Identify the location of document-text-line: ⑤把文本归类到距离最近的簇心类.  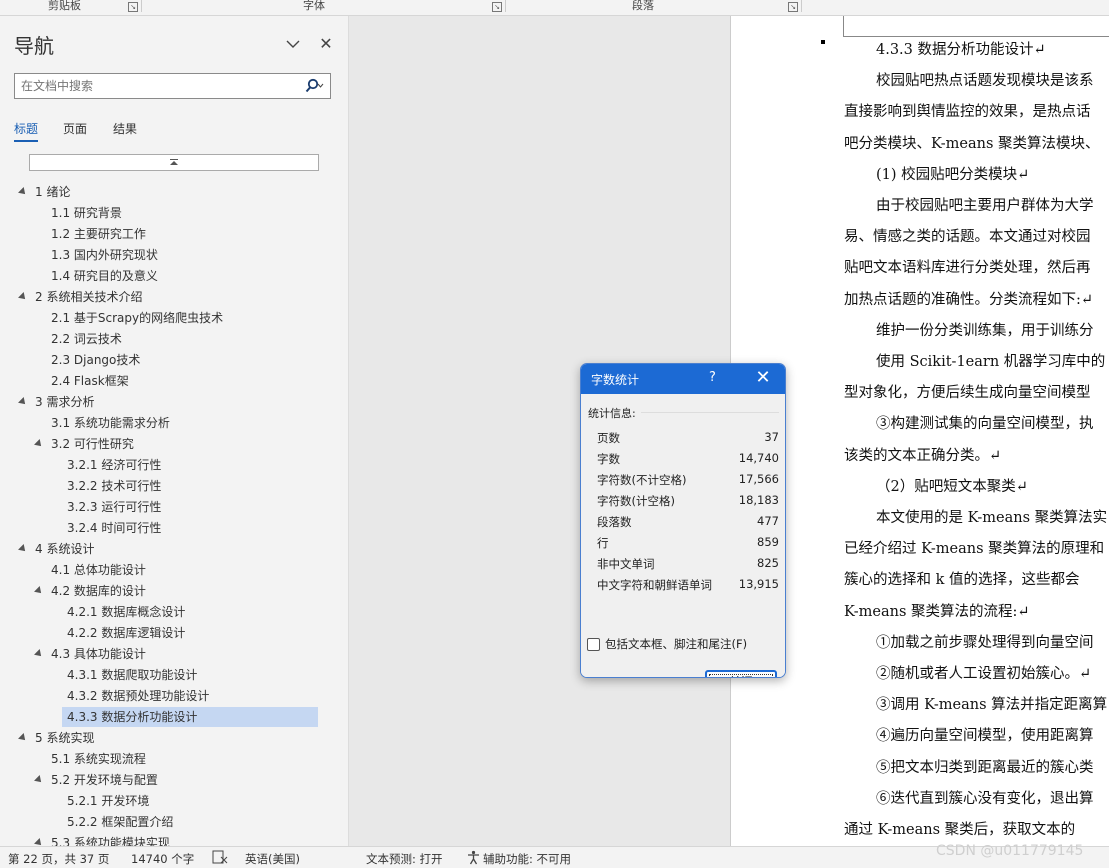
(985, 766).